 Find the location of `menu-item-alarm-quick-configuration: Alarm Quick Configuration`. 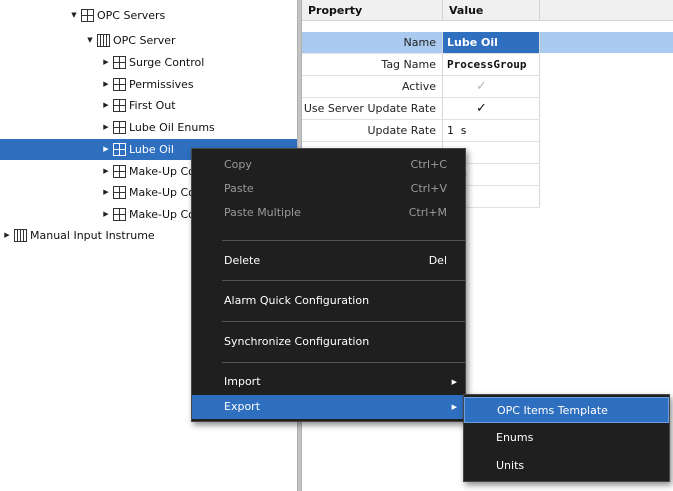

menu-item-alarm-quick-configuration: Alarm Quick Configuration is located at coordinates (328, 301).